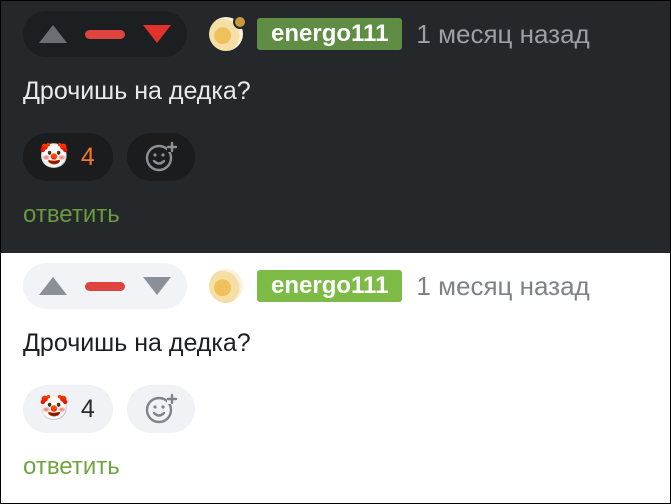 The height and width of the screenshot is (504, 671). I want to click on online-dot-icon, so click(240, 22).